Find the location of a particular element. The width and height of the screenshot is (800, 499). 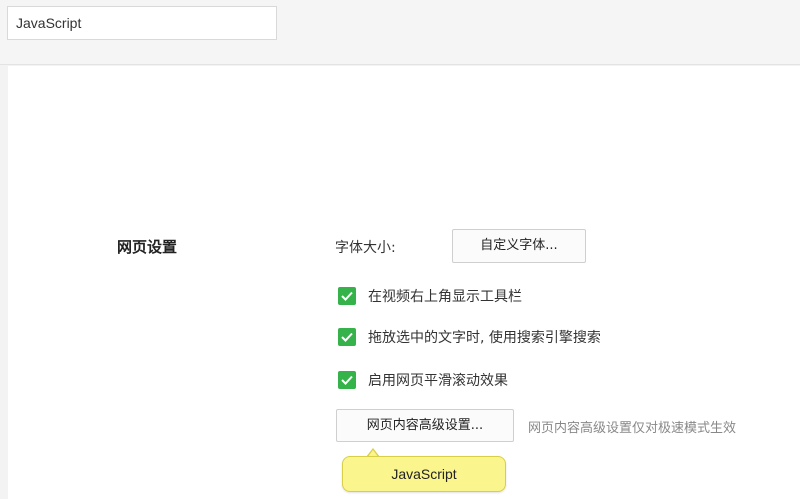

checkbox-label: 拖放选中的文字时, 使用搜索引擎搜索 is located at coordinates (484, 338).